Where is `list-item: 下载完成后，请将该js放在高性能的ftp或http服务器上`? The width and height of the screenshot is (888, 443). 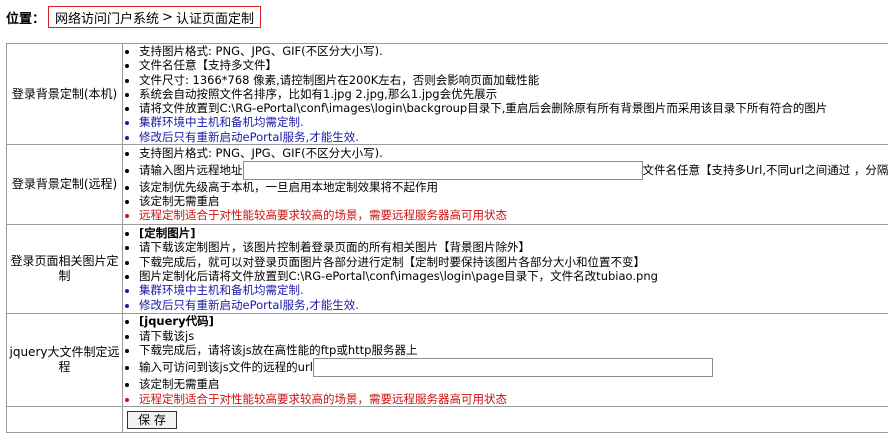
list-item: 下载完成后，请将该js放在高性能的ftp或http服务器上 is located at coordinates (513, 350).